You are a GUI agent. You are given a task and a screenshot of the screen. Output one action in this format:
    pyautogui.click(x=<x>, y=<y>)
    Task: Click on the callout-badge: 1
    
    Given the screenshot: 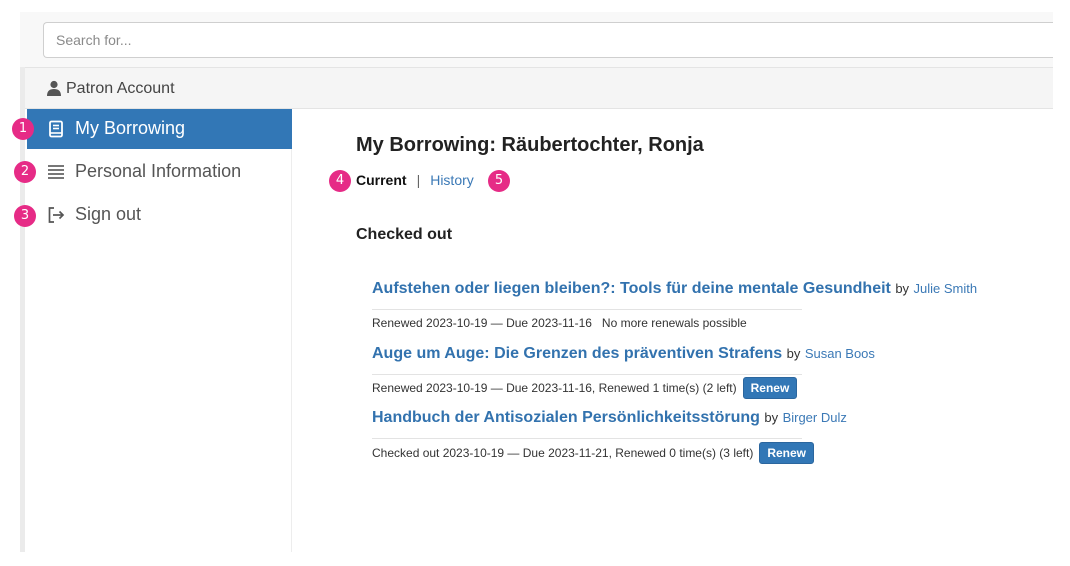 What is the action you would take?
    pyautogui.click(x=23, y=129)
    